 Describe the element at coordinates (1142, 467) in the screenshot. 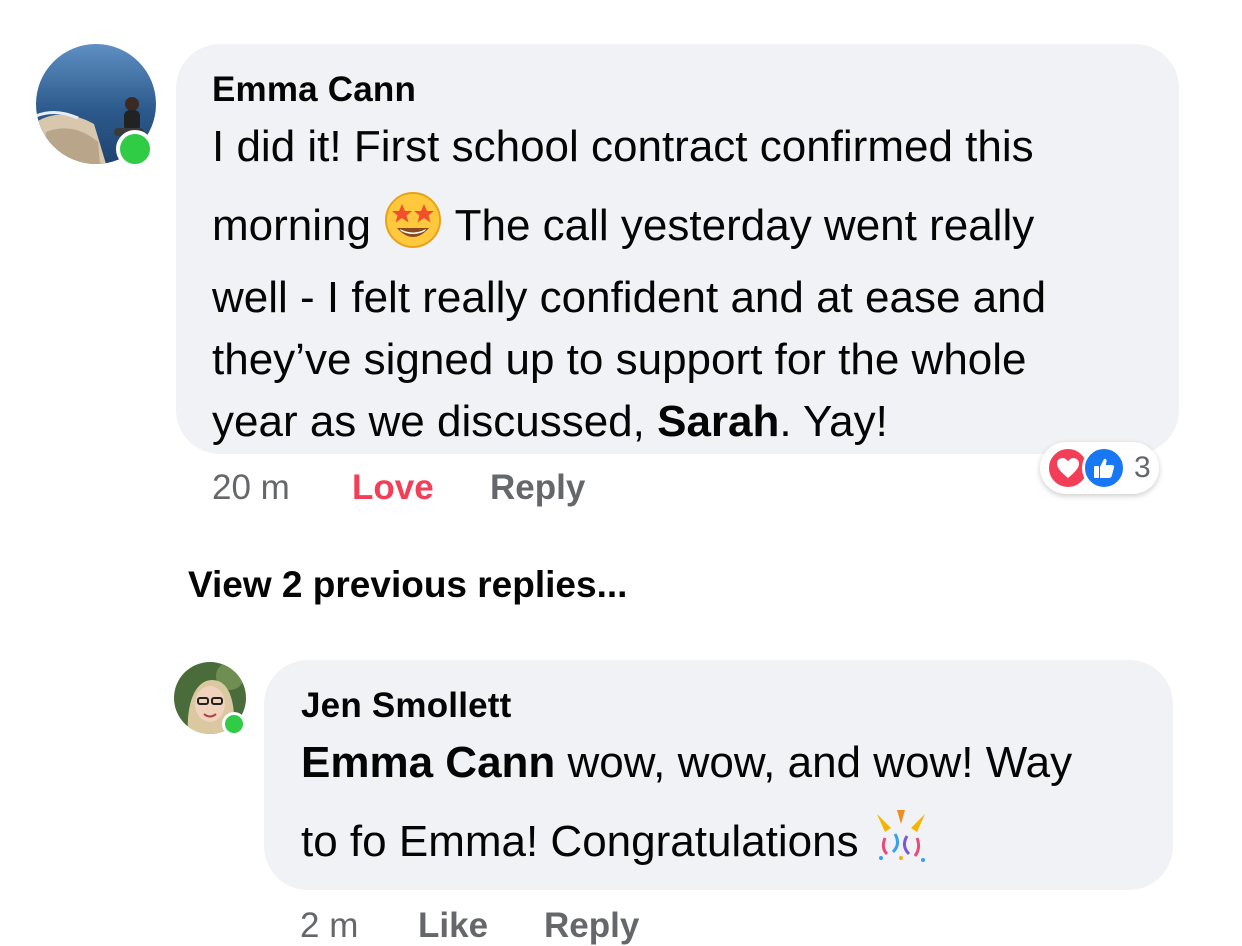

I see `reaction-count: 3` at that location.